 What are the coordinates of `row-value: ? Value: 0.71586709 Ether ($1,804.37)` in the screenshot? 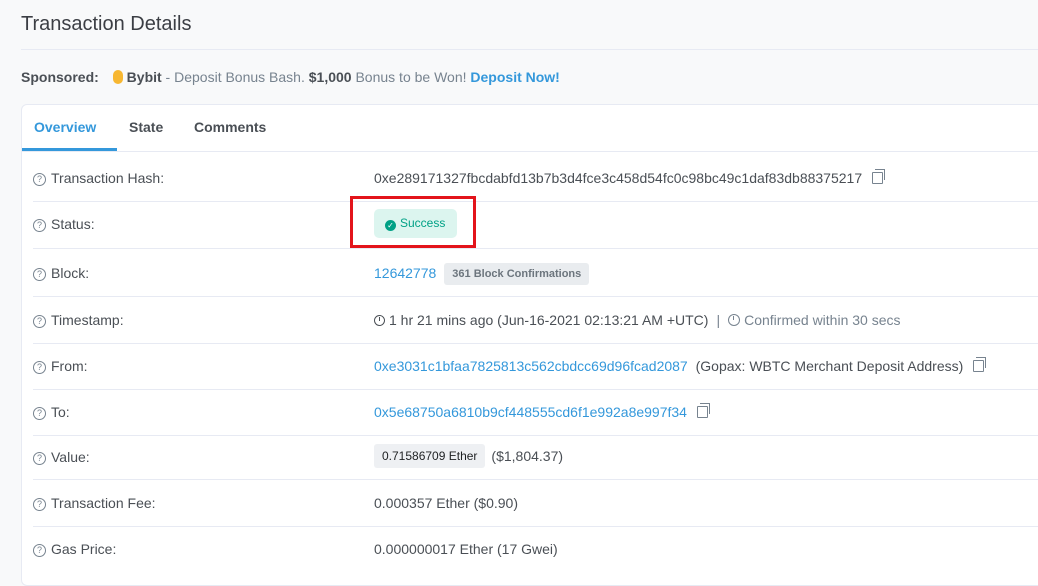 It's located at (535, 457).